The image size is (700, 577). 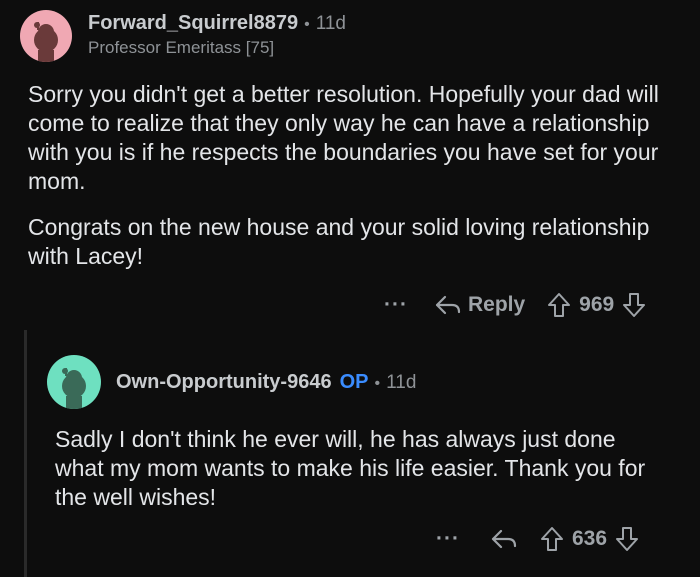 What do you see at coordinates (354, 382) in the screenshot?
I see `op-badge: OP` at bounding box center [354, 382].